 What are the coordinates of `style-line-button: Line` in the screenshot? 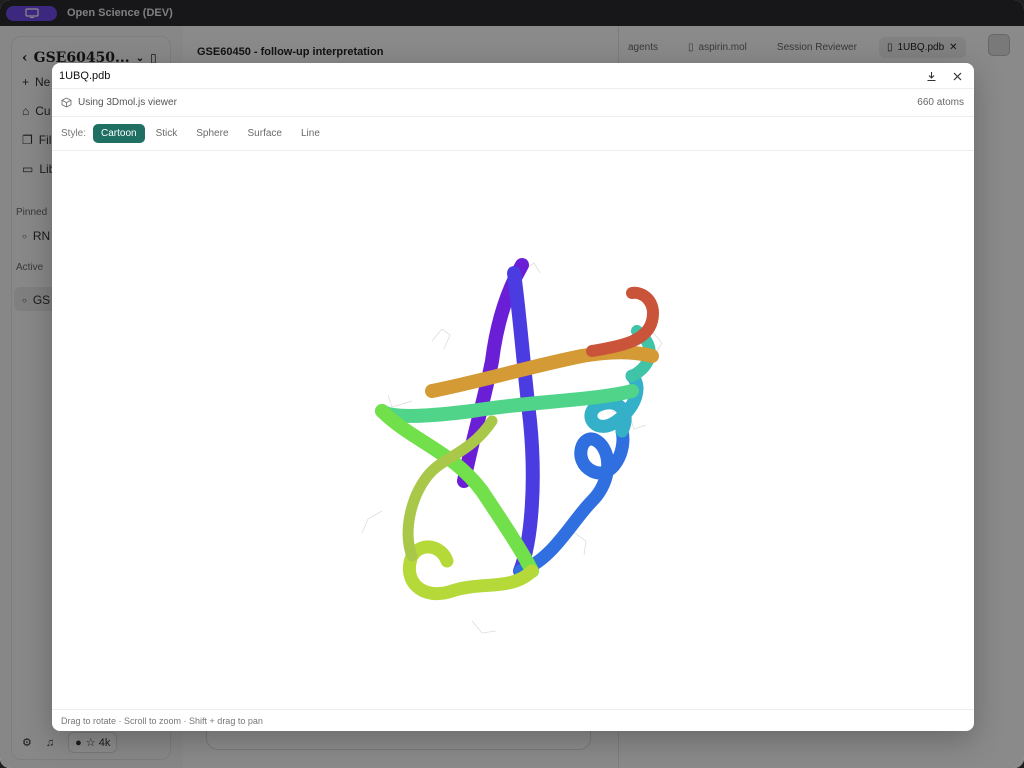 It's located at (310, 133).